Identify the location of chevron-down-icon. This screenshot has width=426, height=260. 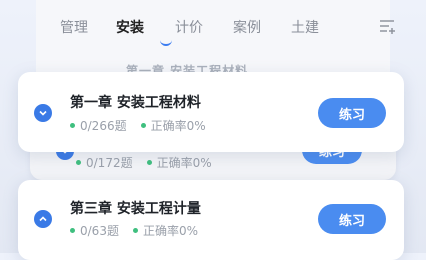
(43, 113).